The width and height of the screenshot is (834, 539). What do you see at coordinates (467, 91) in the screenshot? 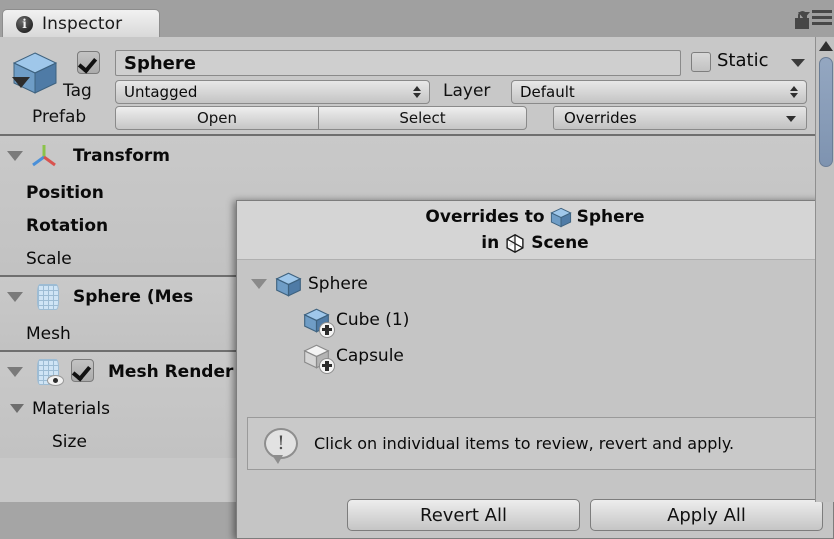
I see `layer-label: Layer` at bounding box center [467, 91].